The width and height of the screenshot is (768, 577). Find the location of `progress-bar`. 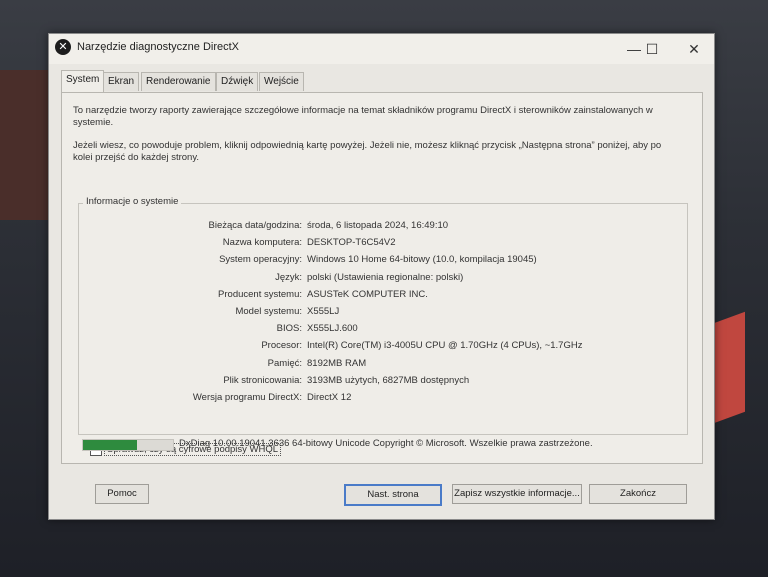

progress-bar is located at coordinates (128, 445).